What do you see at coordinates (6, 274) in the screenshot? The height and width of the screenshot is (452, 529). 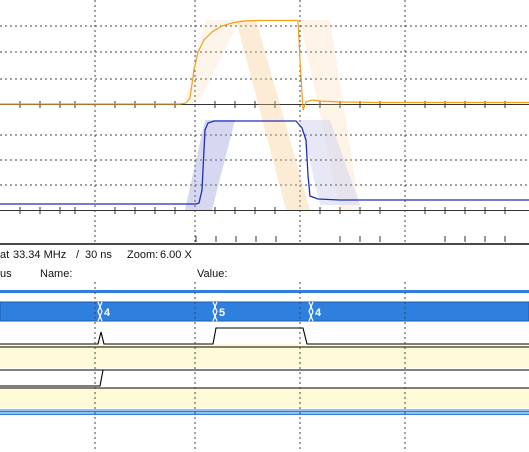 I see `bus-column-header: us` at bounding box center [6, 274].